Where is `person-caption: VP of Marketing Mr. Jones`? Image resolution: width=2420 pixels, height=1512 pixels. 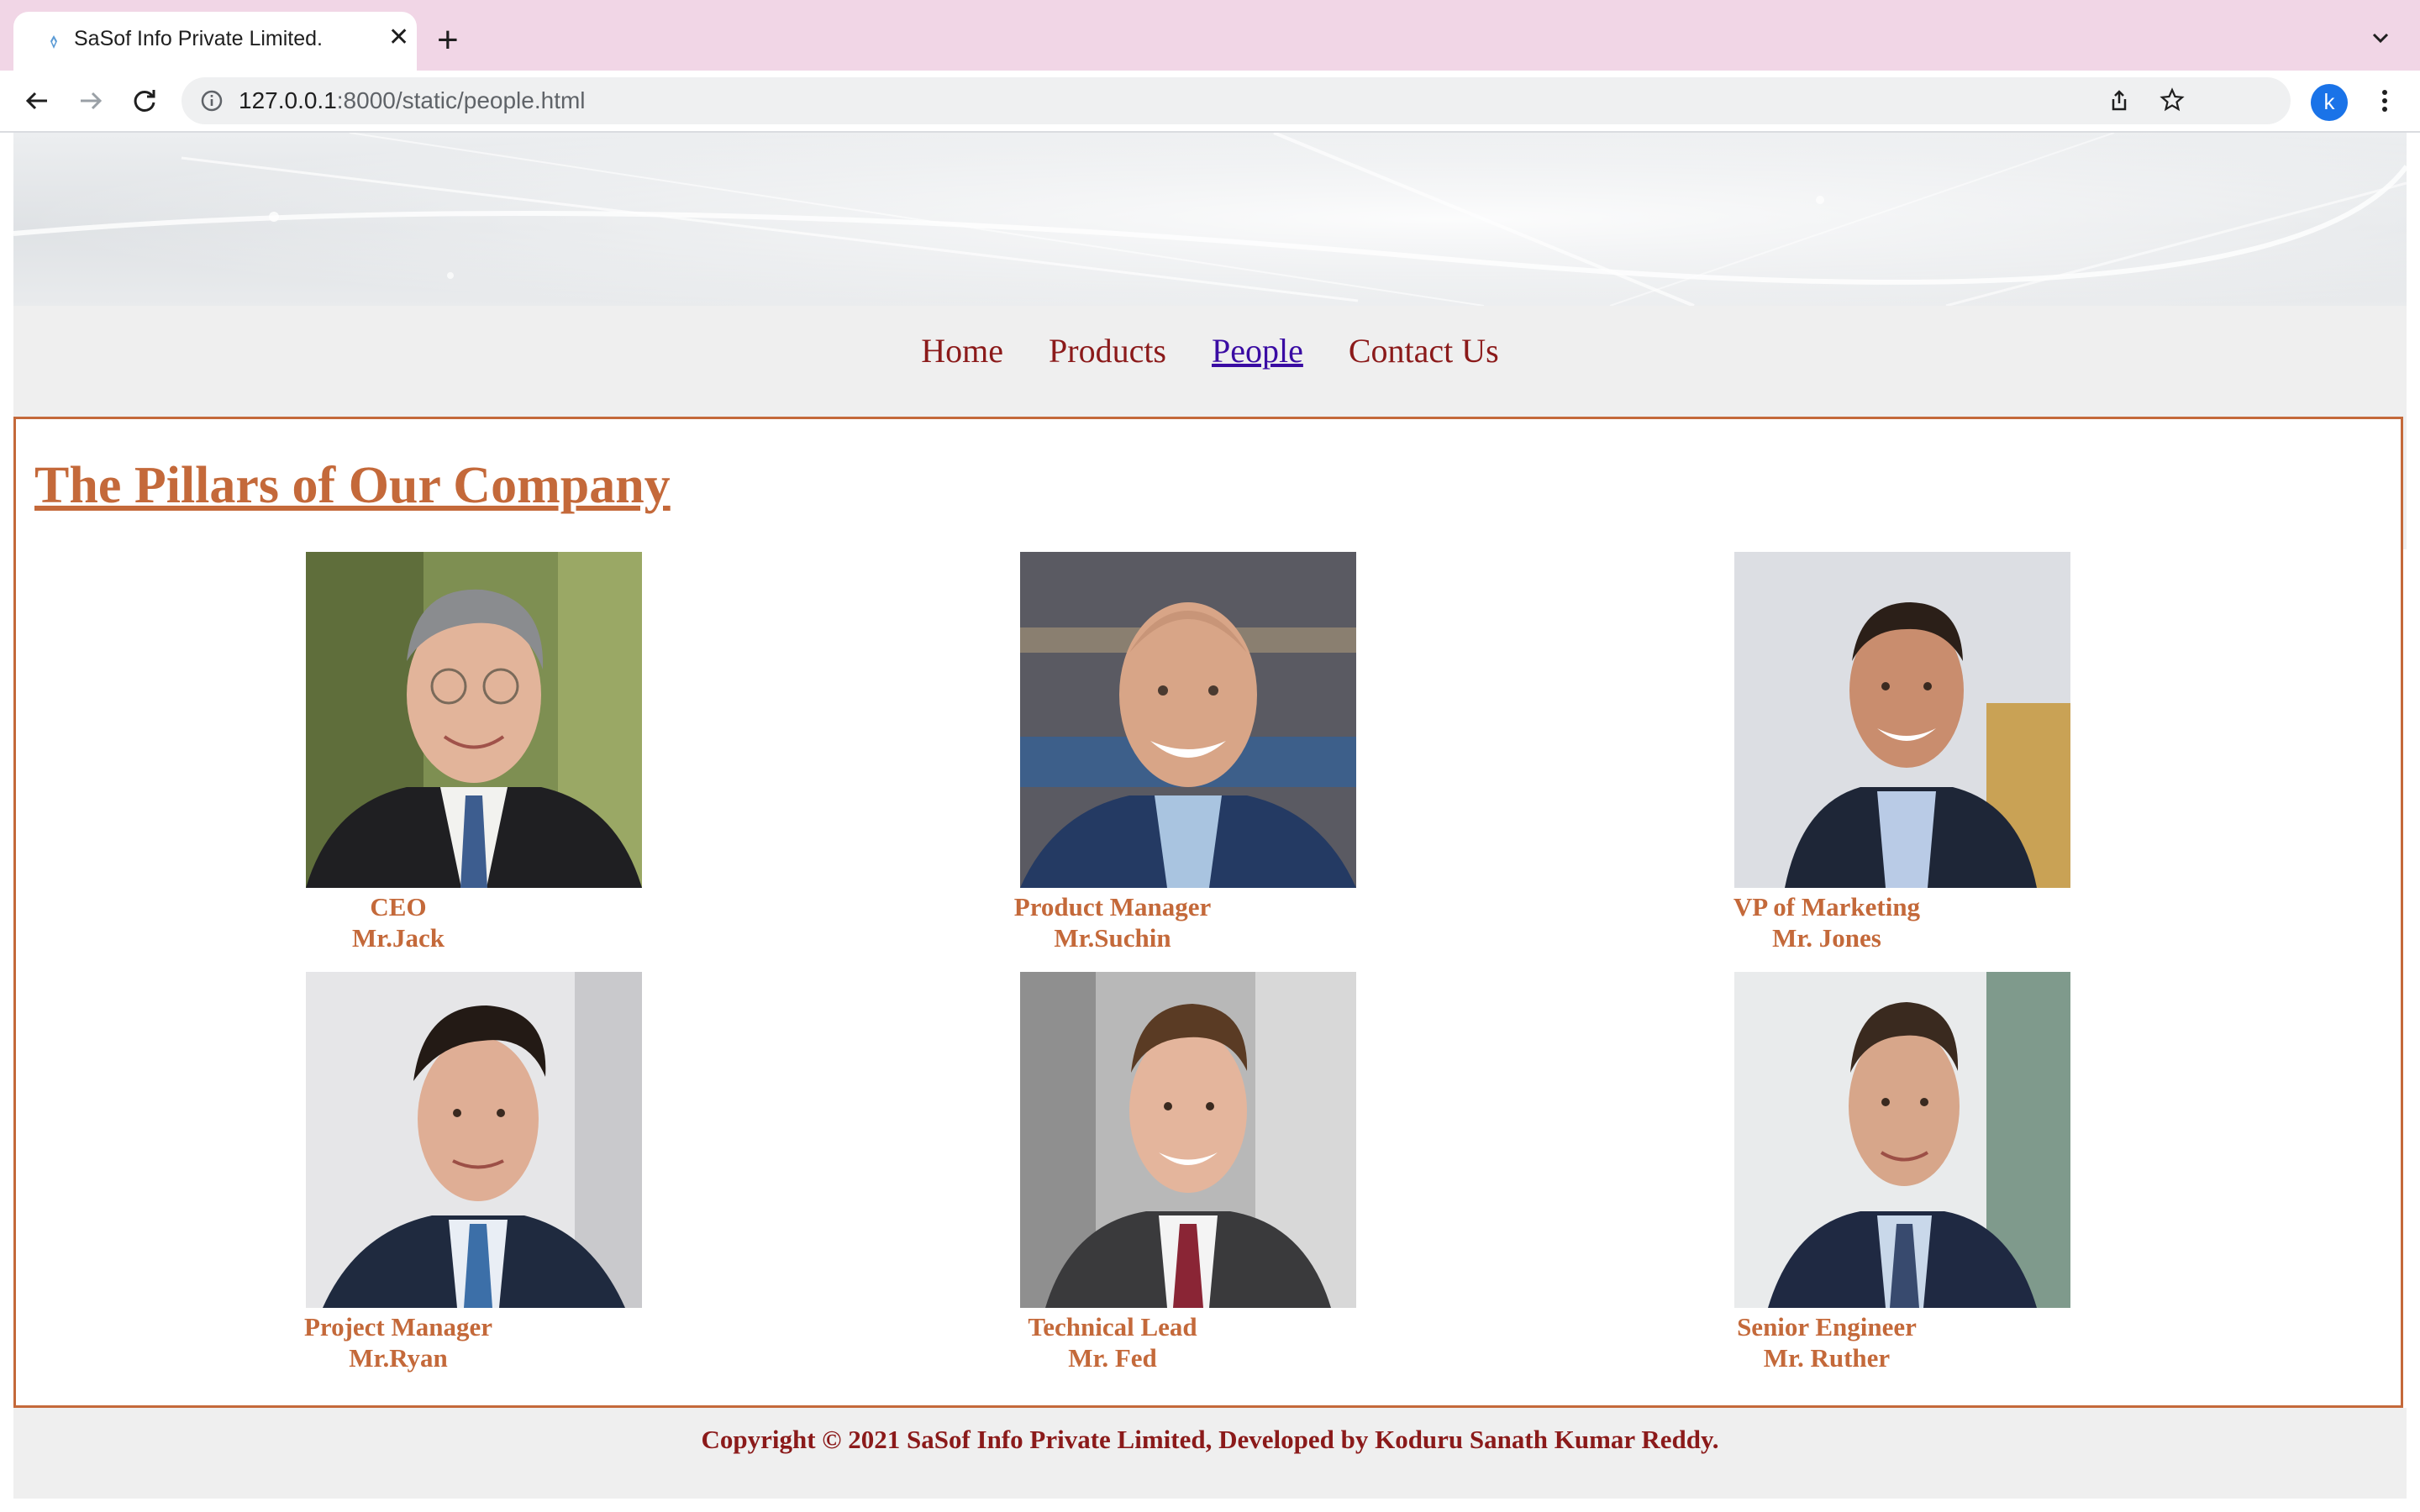 person-caption: VP of Marketing Mr. Jones is located at coordinates (1827, 922).